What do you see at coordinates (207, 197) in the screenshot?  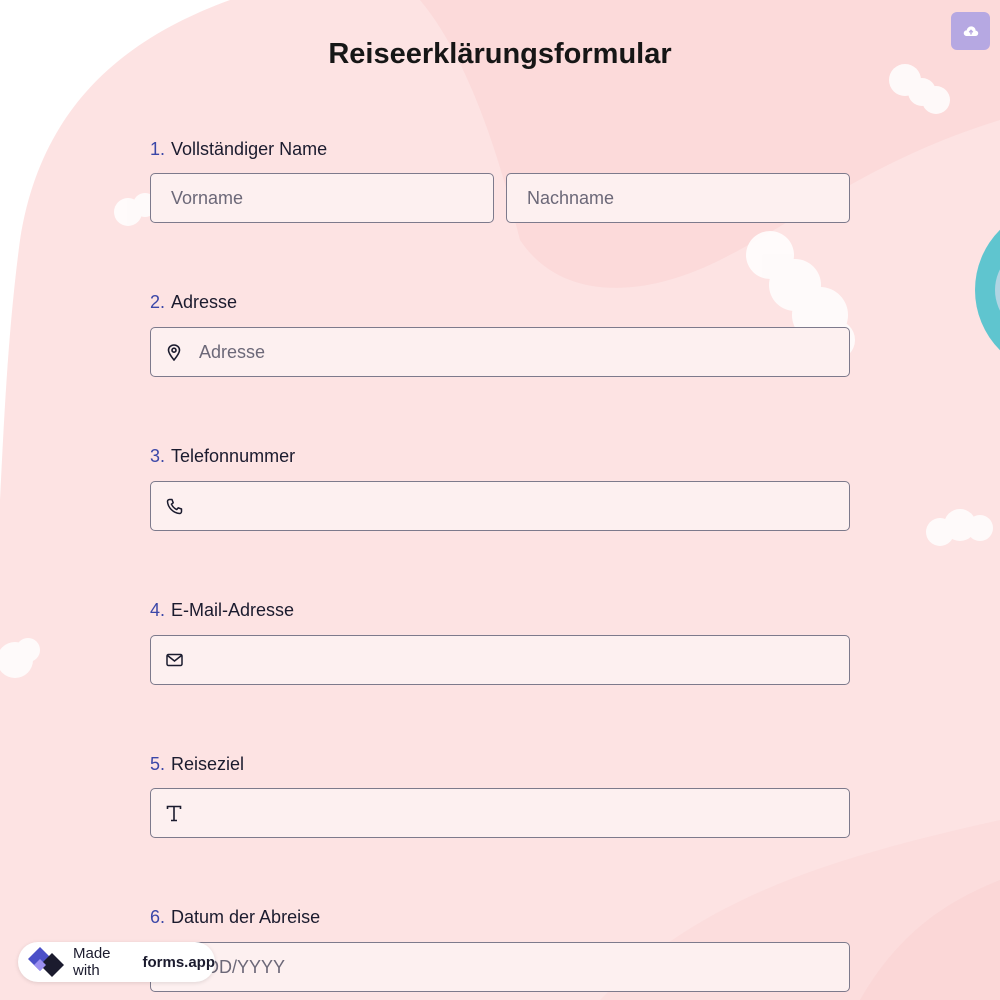 I see `first-name-placeholder: Vorname` at bounding box center [207, 197].